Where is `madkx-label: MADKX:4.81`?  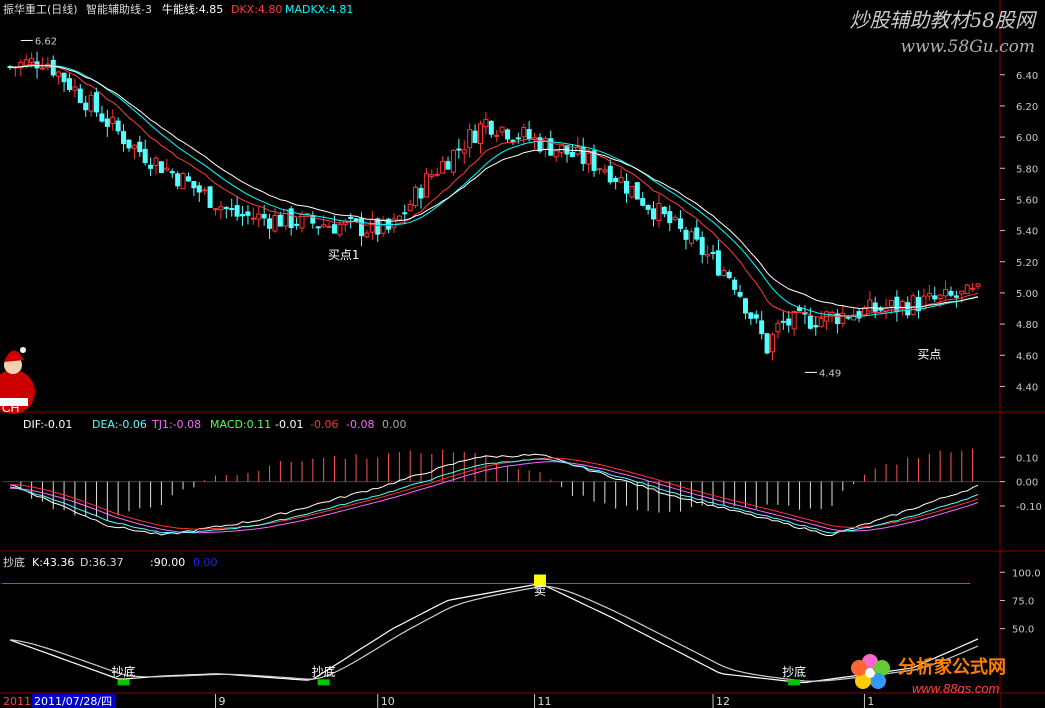
madkx-label: MADKX:4.81 is located at coordinates (319, 9).